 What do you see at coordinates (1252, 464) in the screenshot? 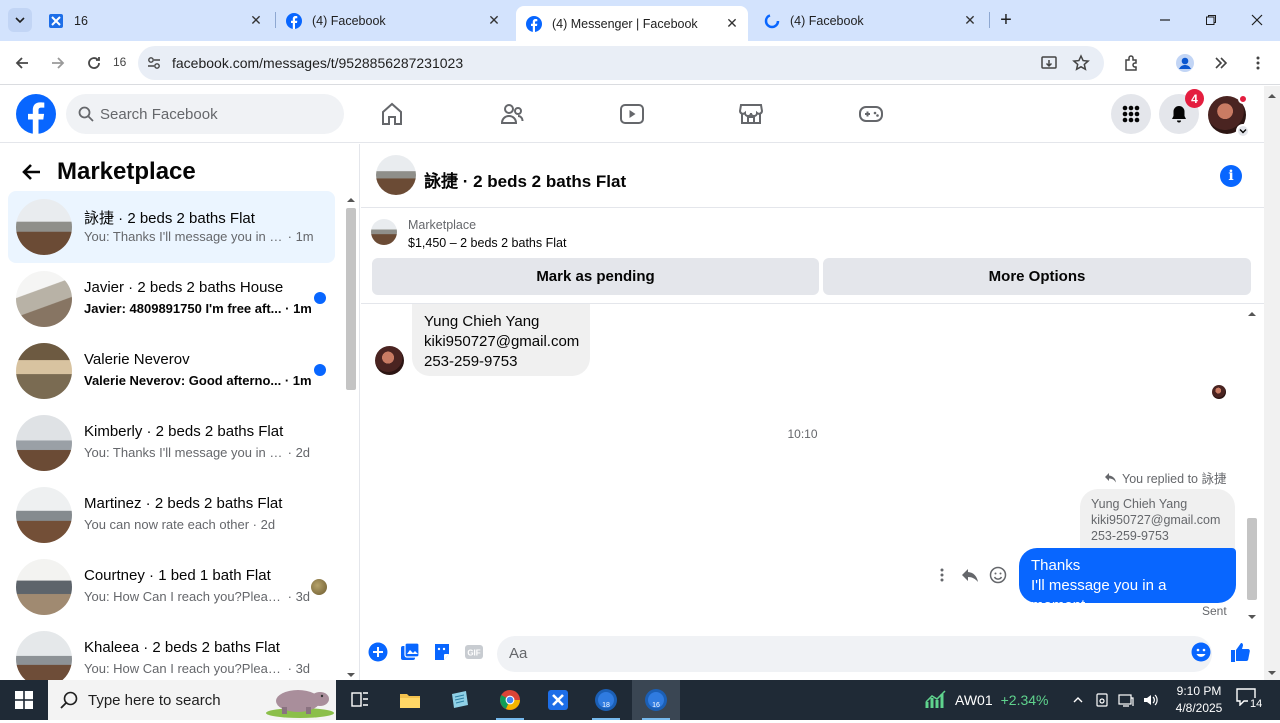
I see `chat-scrollbar` at bounding box center [1252, 464].